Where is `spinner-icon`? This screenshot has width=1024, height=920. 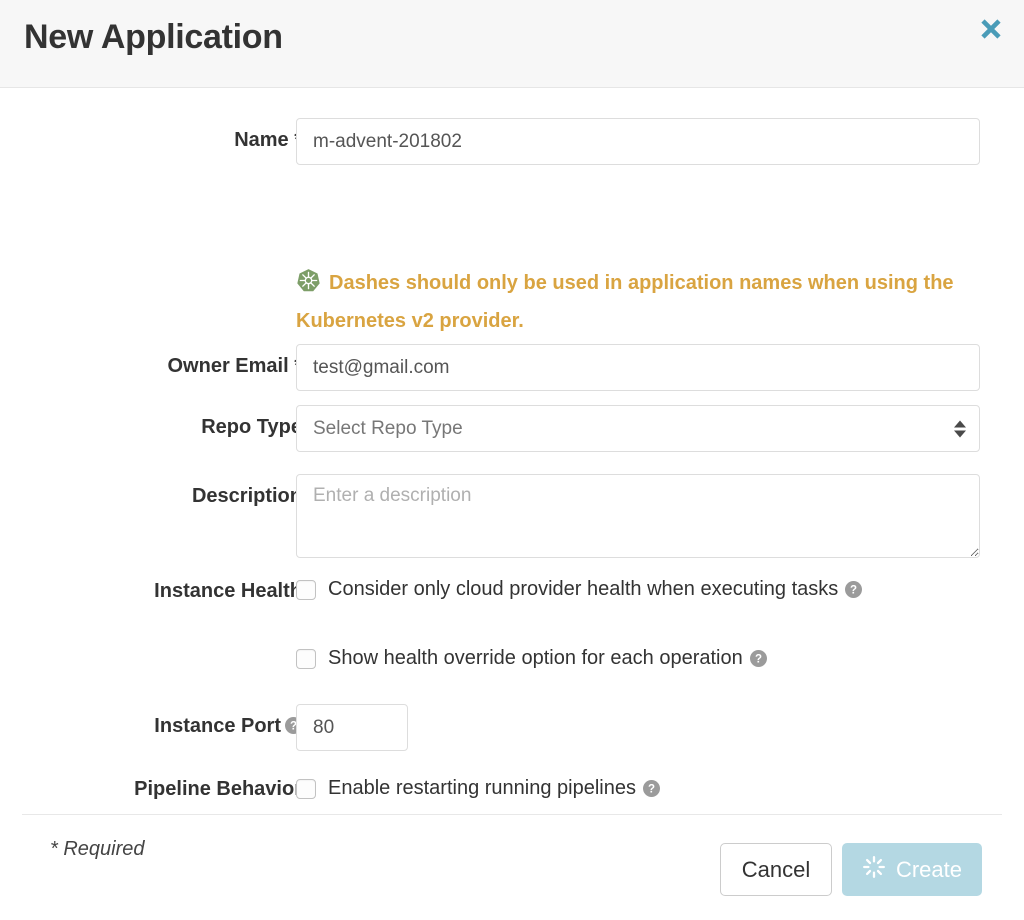
spinner-icon is located at coordinates (874, 870).